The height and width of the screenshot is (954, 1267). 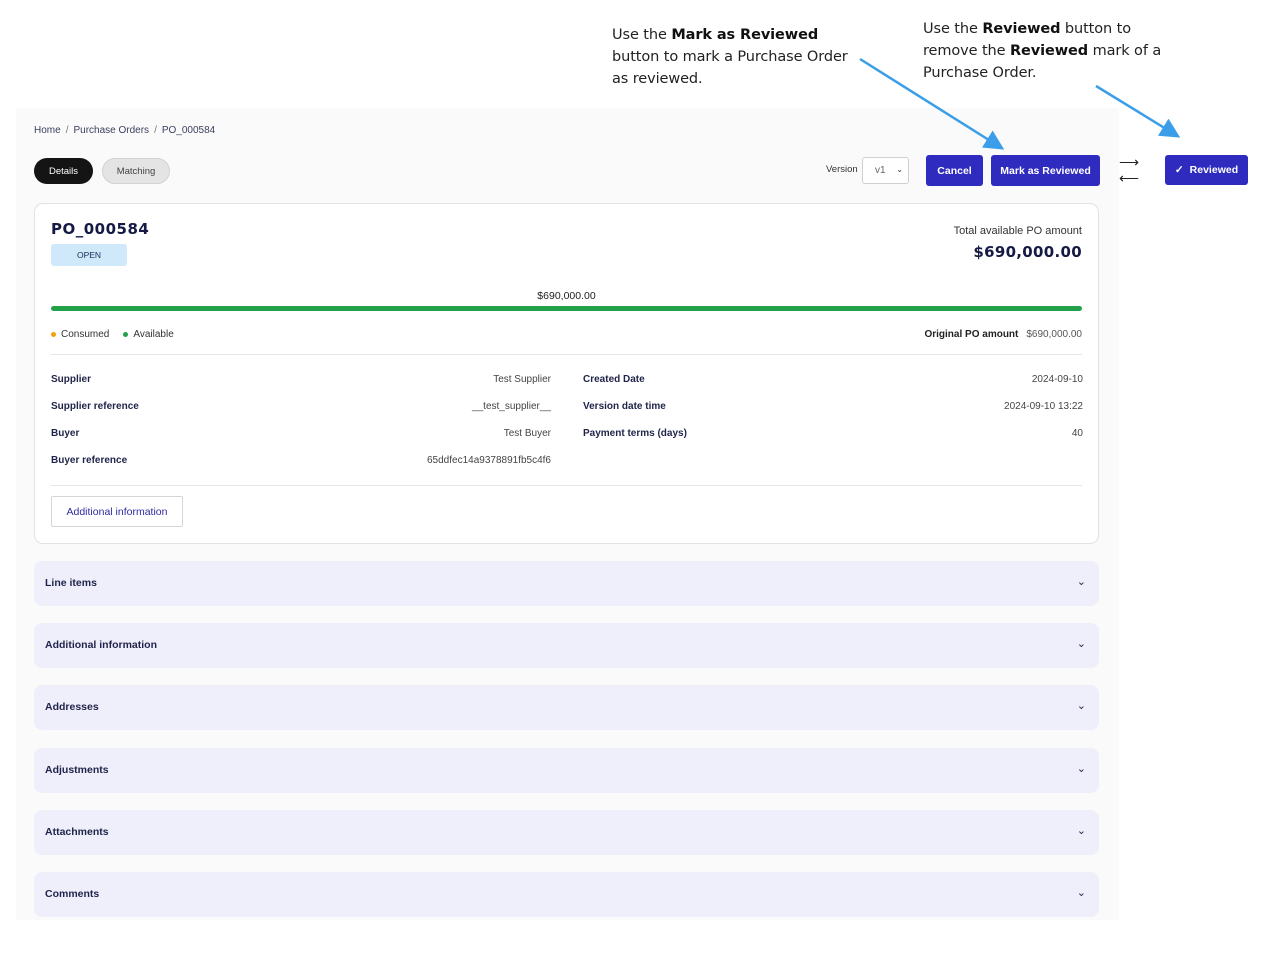 What do you see at coordinates (95, 406) in the screenshot?
I see `field-label: Supplier reference` at bounding box center [95, 406].